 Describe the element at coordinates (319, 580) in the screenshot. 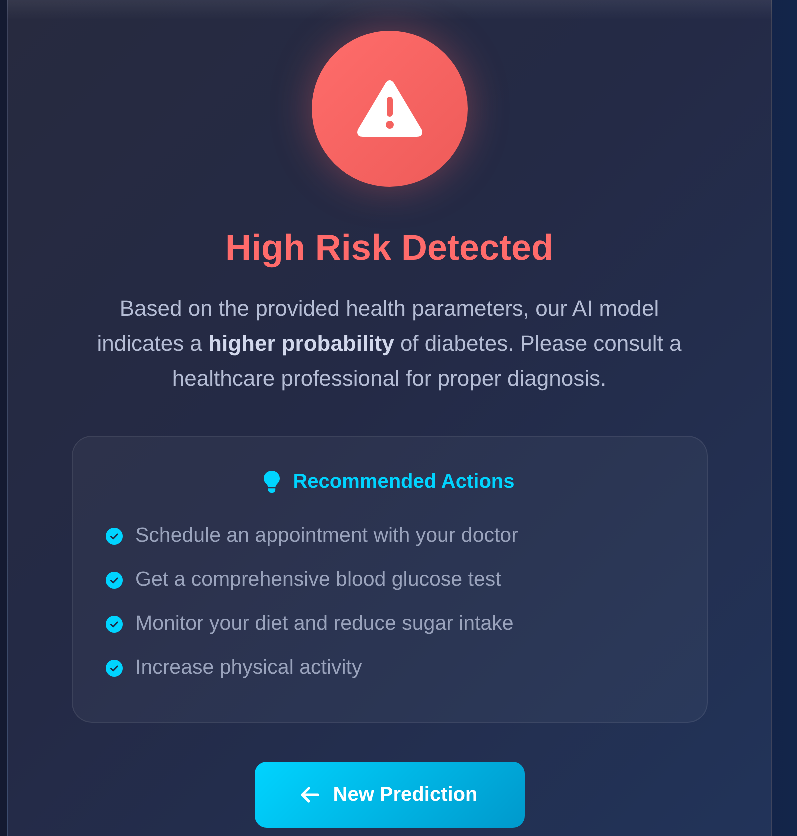

I see `recommendation-text: Get a comprehensive blood glucose test` at that location.